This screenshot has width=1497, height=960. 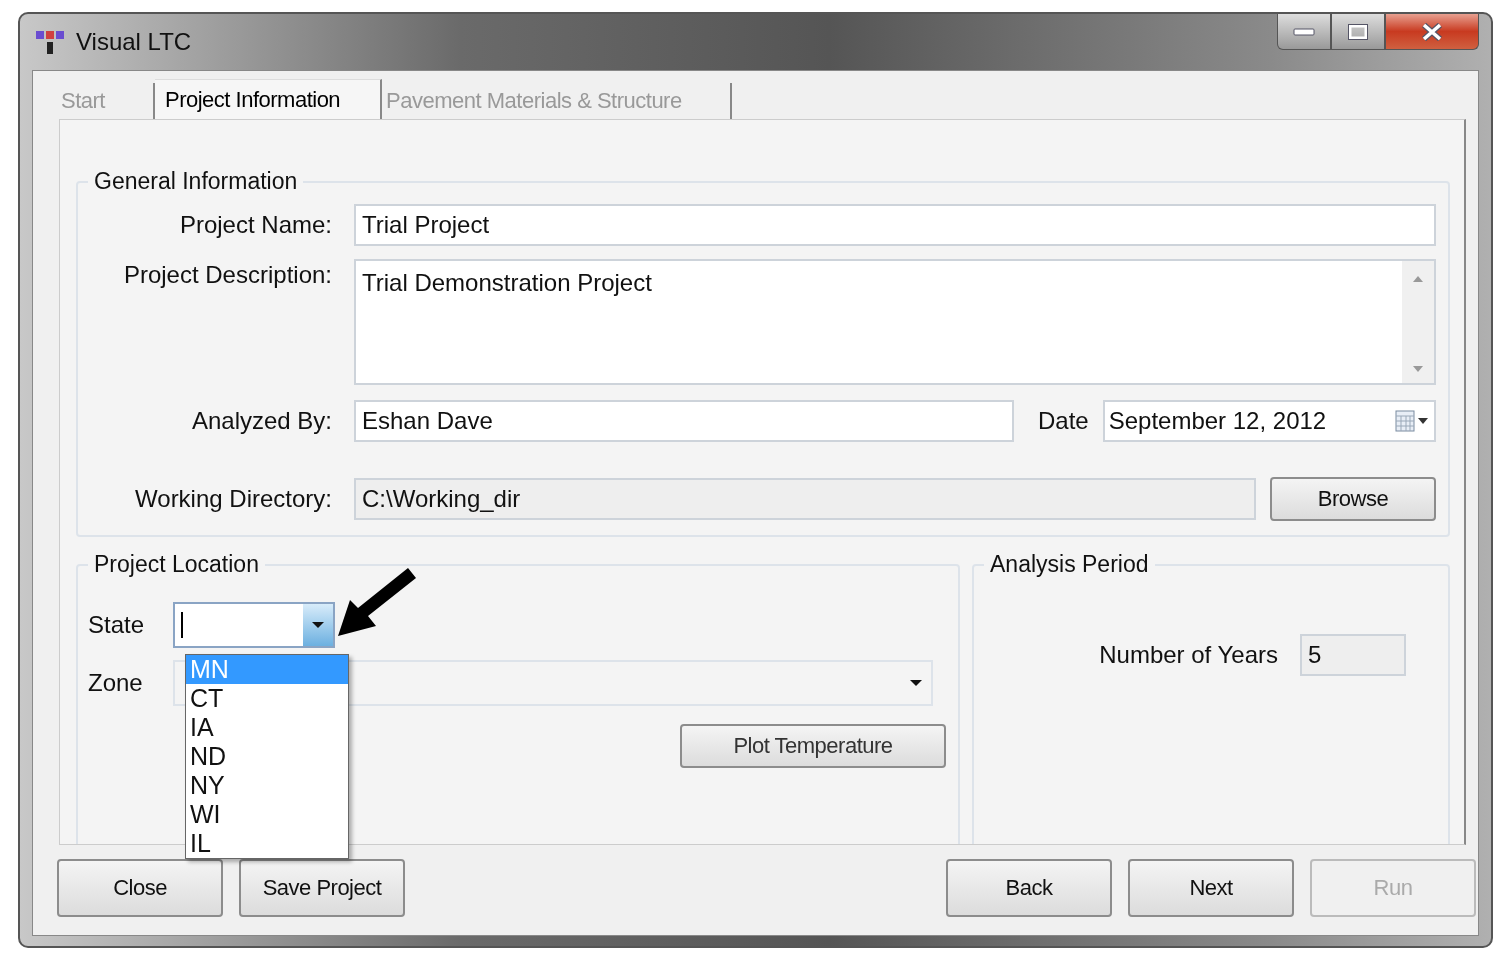 What do you see at coordinates (895, 322) in the screenshot?
I see `project-description-field: Trial Demonstration Project` at bounding box center [895, 322].